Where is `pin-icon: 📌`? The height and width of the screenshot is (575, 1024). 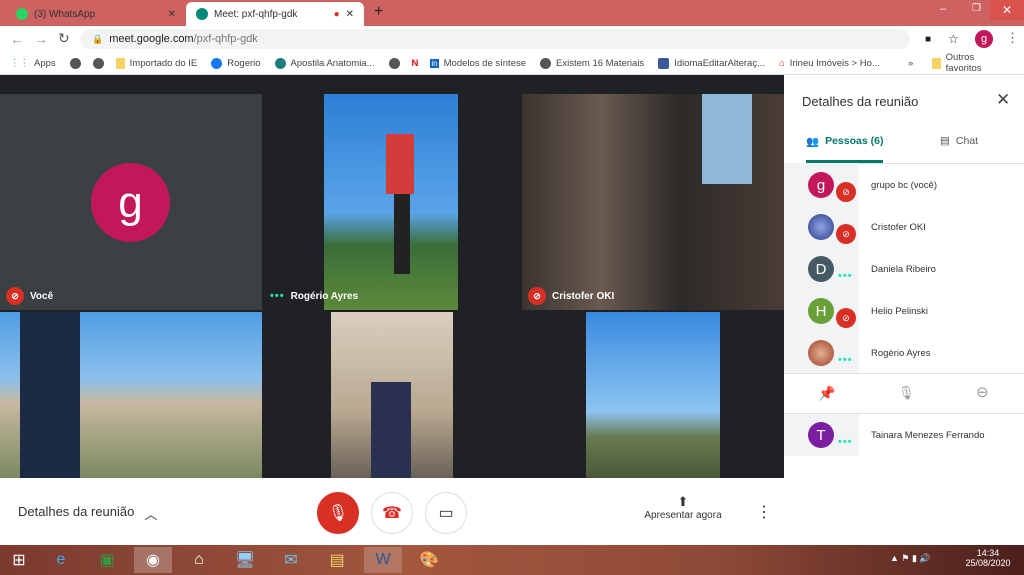 pin-icon: 📌 is located at coordinates (826, 393).